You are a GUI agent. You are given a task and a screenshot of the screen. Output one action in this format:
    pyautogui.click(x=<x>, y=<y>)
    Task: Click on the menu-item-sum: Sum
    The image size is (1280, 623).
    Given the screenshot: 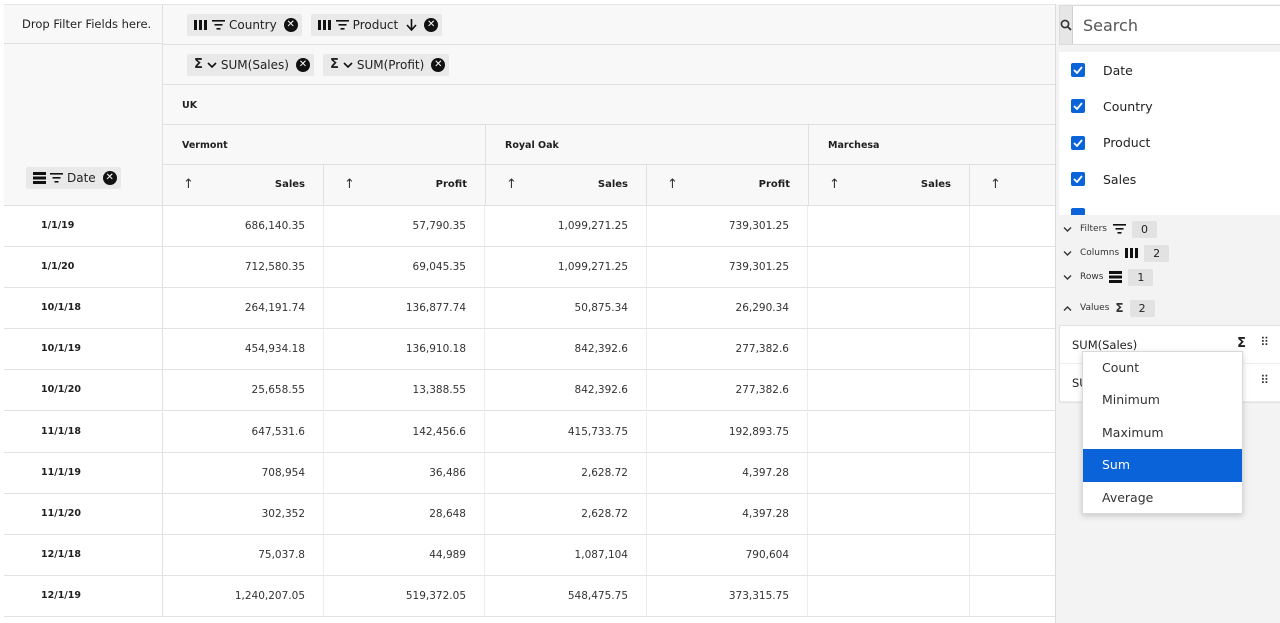 What is the action you would take?
    pyautogui.click(x=1162, y=465)
    